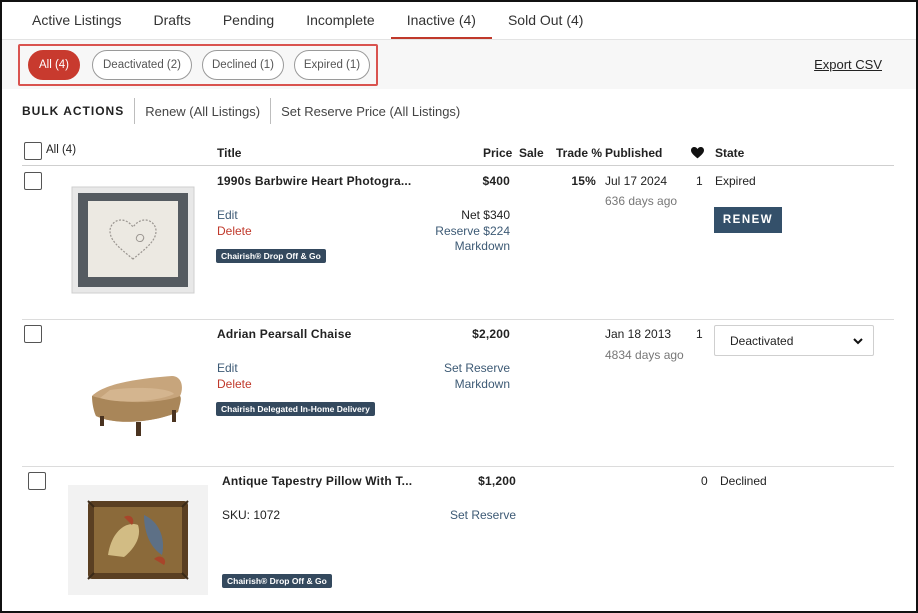 The height and width of the screenshot is (613, 918). Describe the element at coordinates (641, 201) in the screenshot. I see `published-age: 636 days ago` at that location.